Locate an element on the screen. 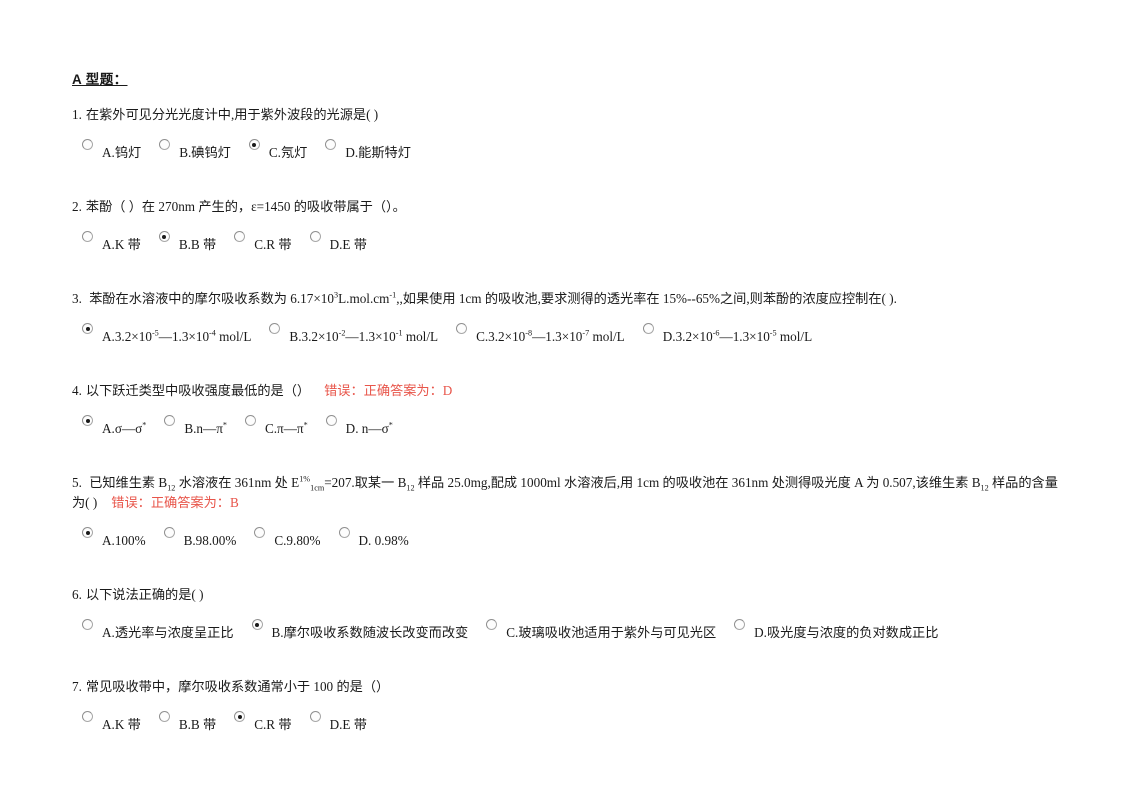 The image size is (1122, 793). option-choice: A.σ—σ* is located at coordinates (114, 425).